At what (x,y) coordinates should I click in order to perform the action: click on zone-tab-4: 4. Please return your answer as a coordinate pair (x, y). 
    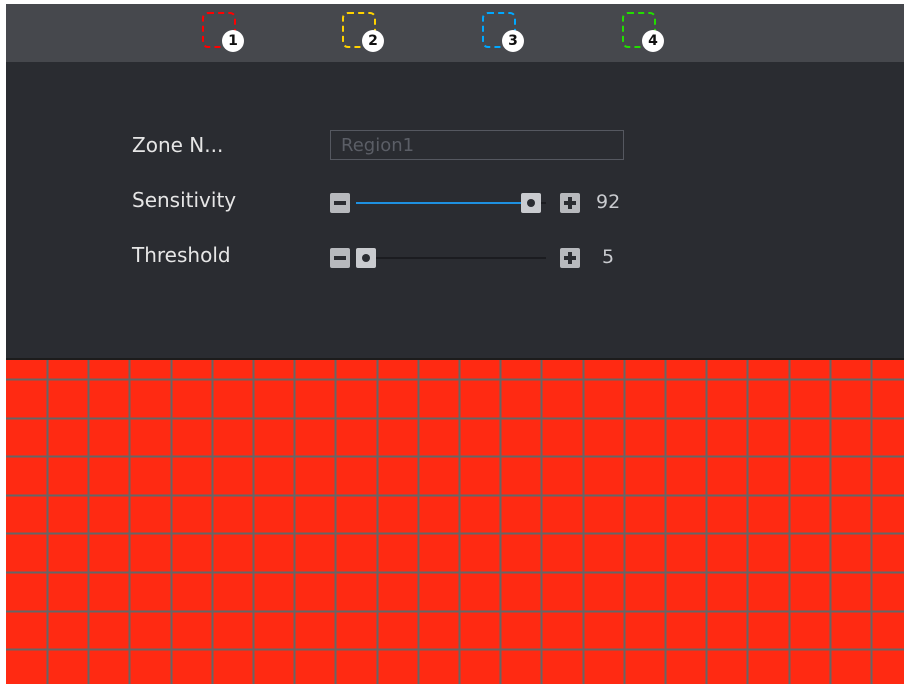
    Looking at the image, I should click on (645, 33).